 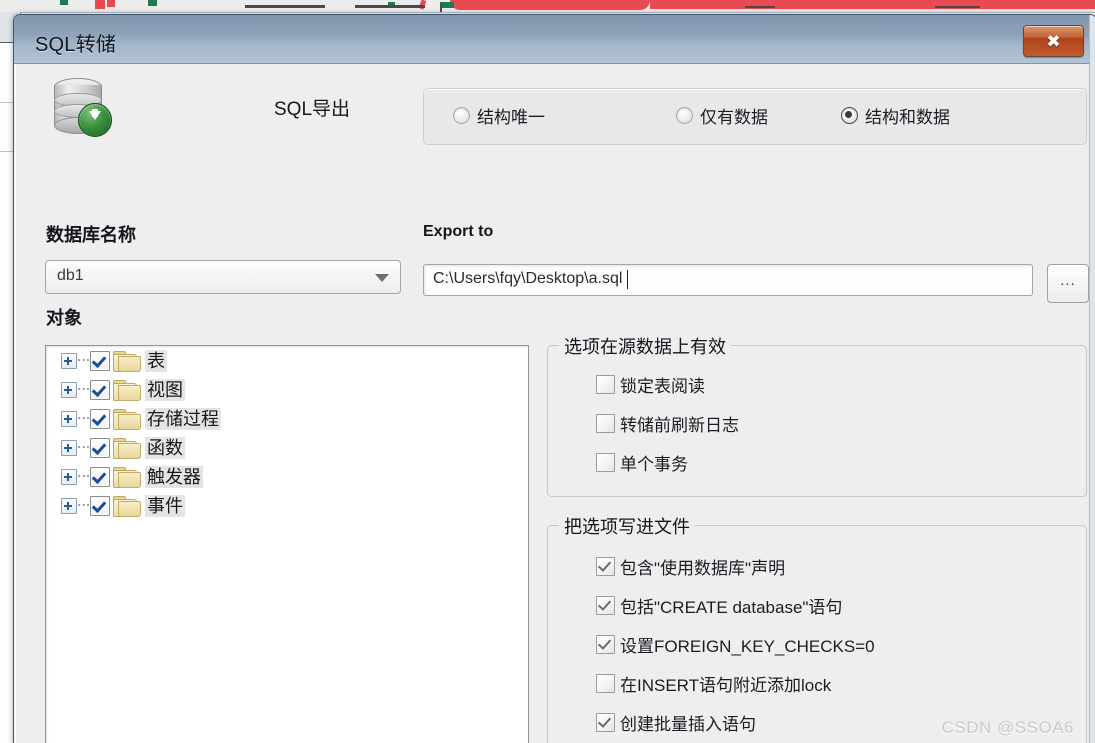 What do you see at coordinates (165, 447) in the screenshot?
I see `tree-item-label: 函数` at bounding box center [165, 447].